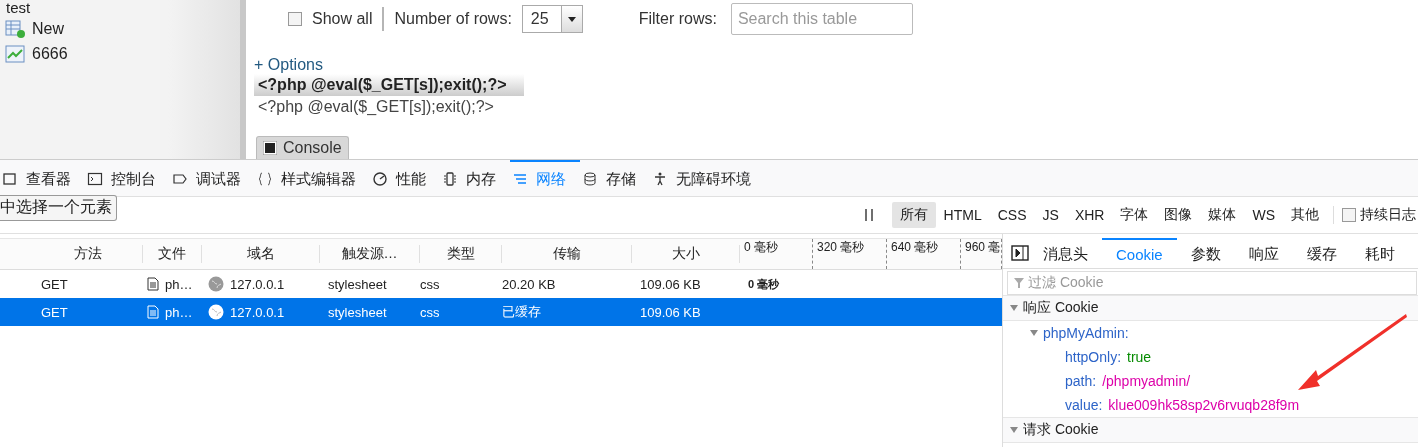 The height and width of the screenshot is (447, 1418). I want to click on console-tab: Console, so click(302, 147).